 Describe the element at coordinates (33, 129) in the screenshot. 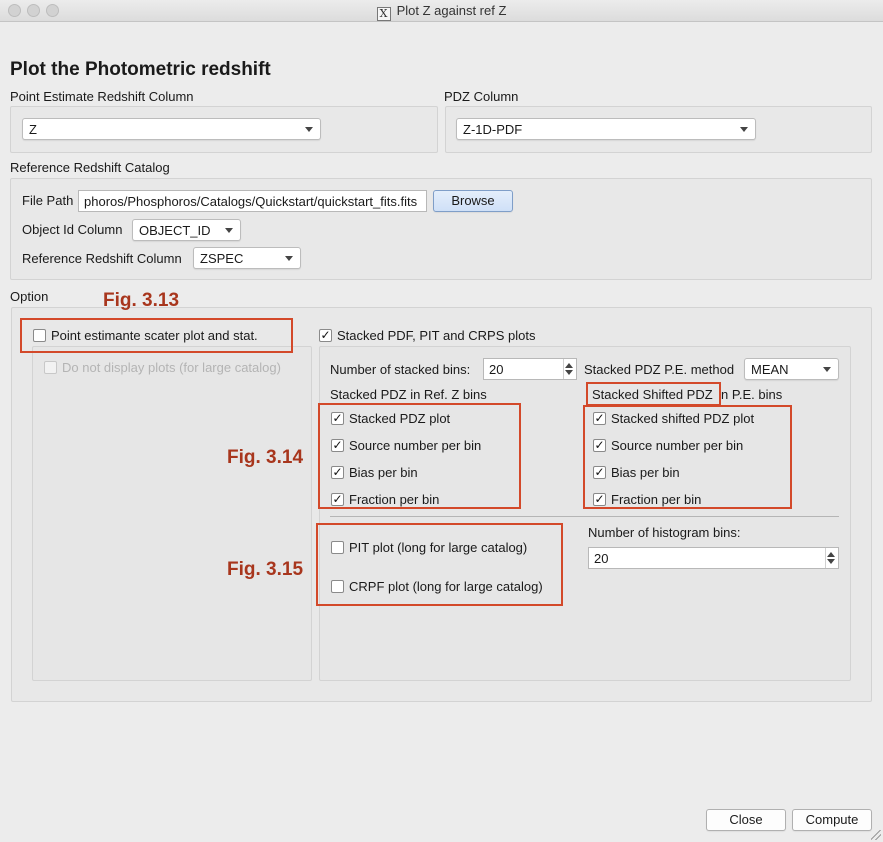

I see `point-estimate-value: Z` at that location.